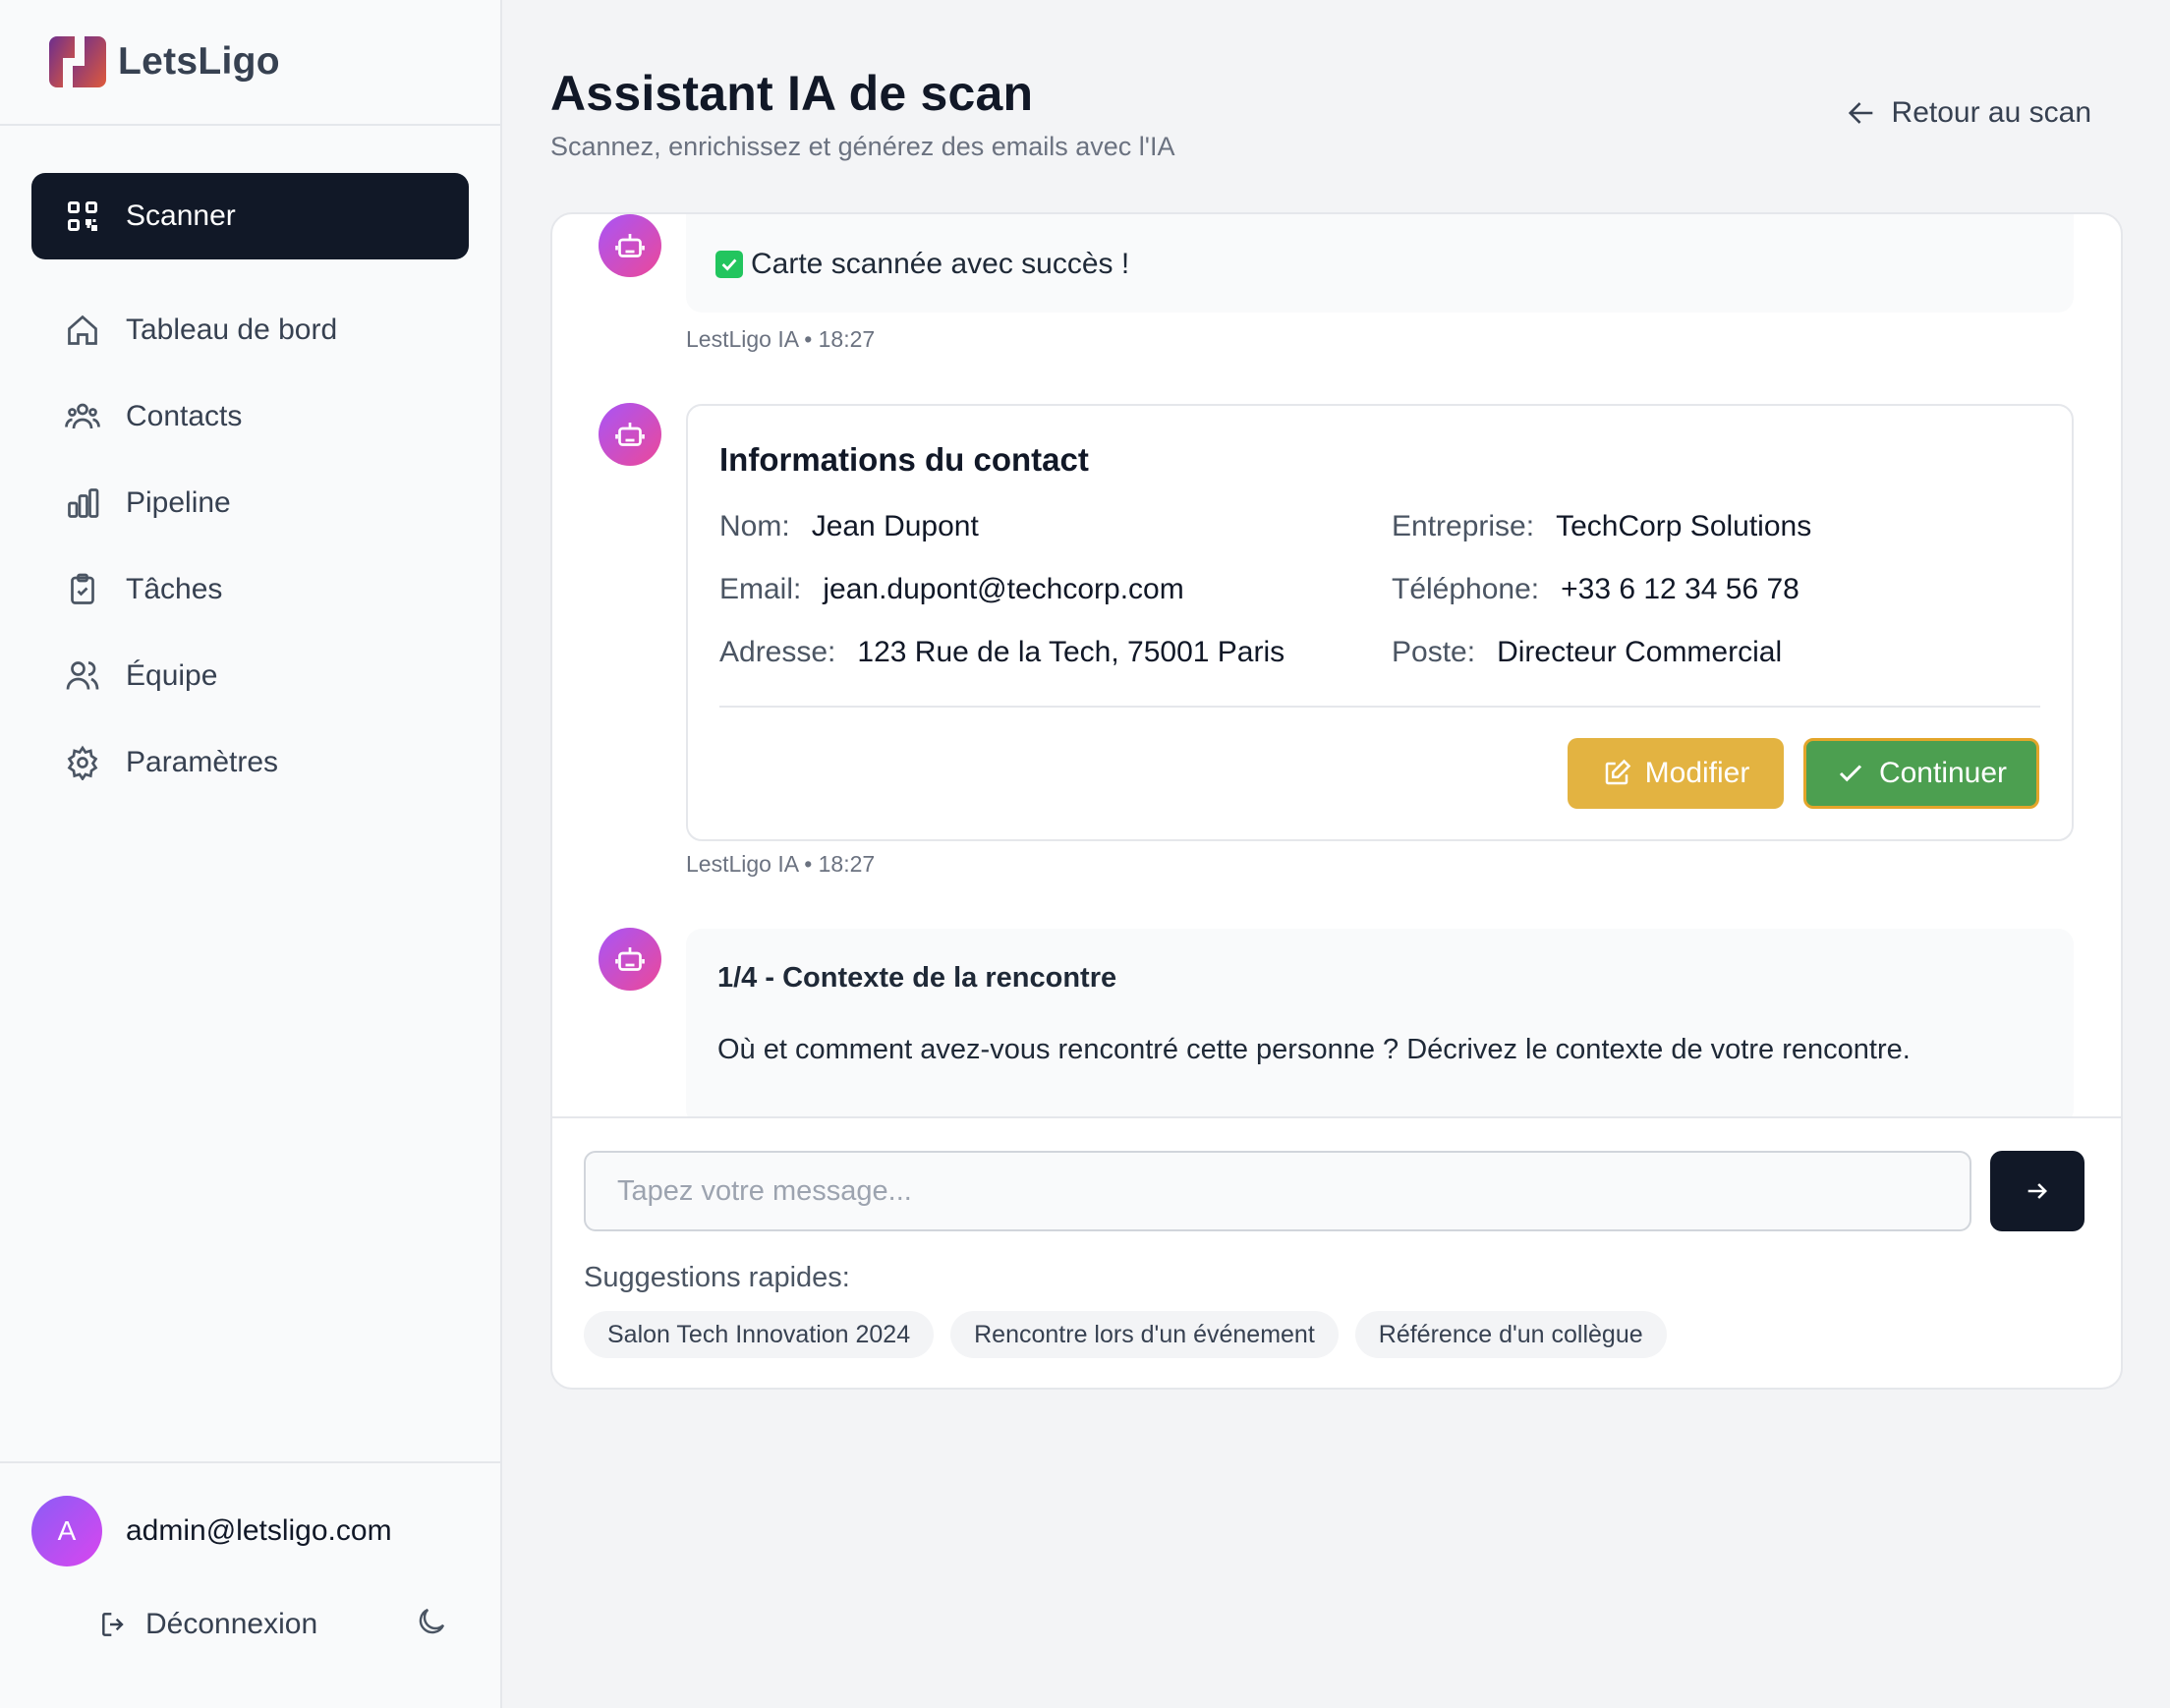 The image size is (2170, 1708). What do you see at coordinates (1277, 1191) in the screenshot?
I see `message-input` at bounding box center [1277, 1191].